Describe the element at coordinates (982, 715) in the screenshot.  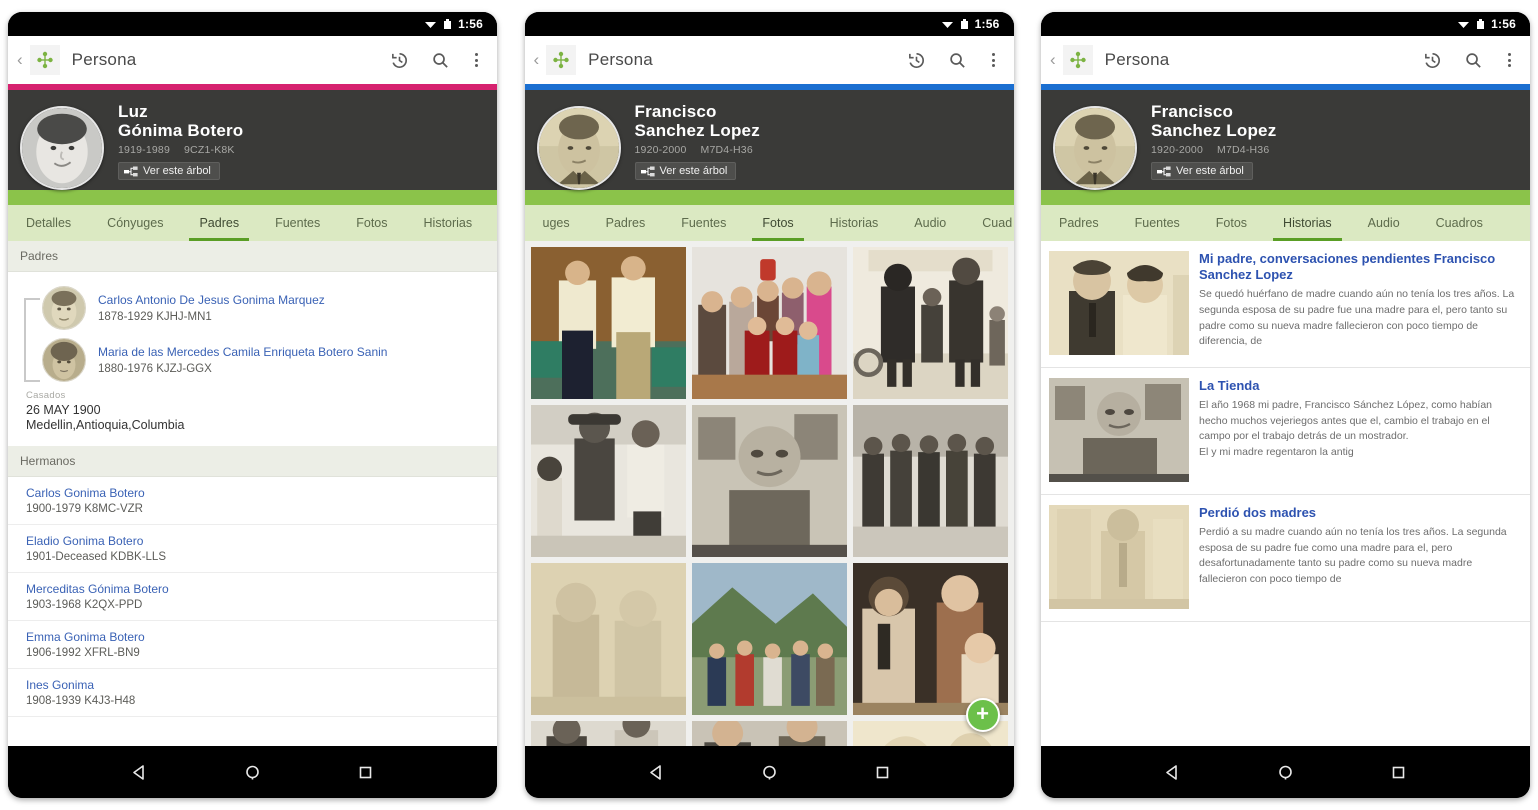
I see `add-photo-fab: +` at that location.